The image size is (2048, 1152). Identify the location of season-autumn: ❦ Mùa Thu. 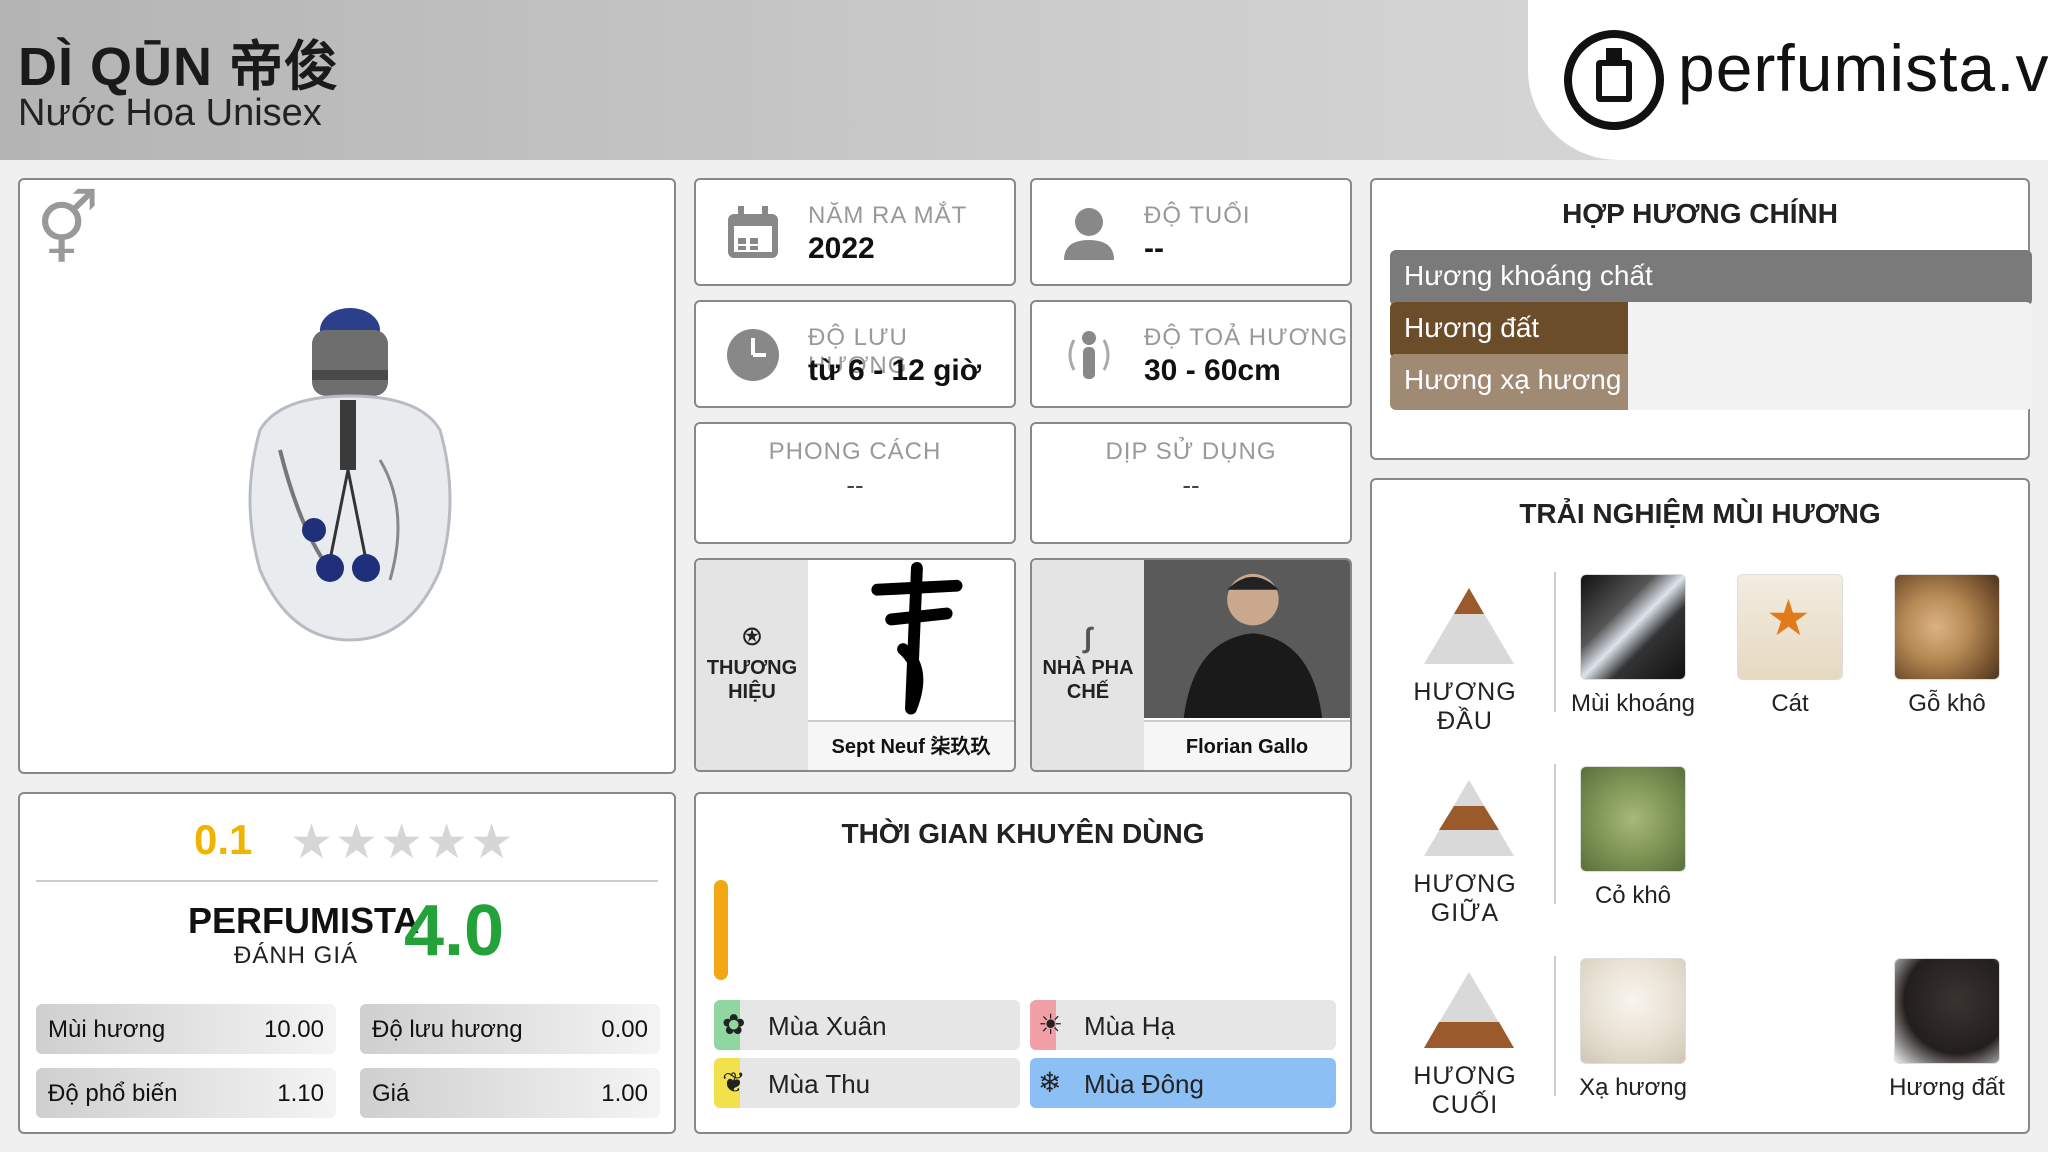
(867, 1083).